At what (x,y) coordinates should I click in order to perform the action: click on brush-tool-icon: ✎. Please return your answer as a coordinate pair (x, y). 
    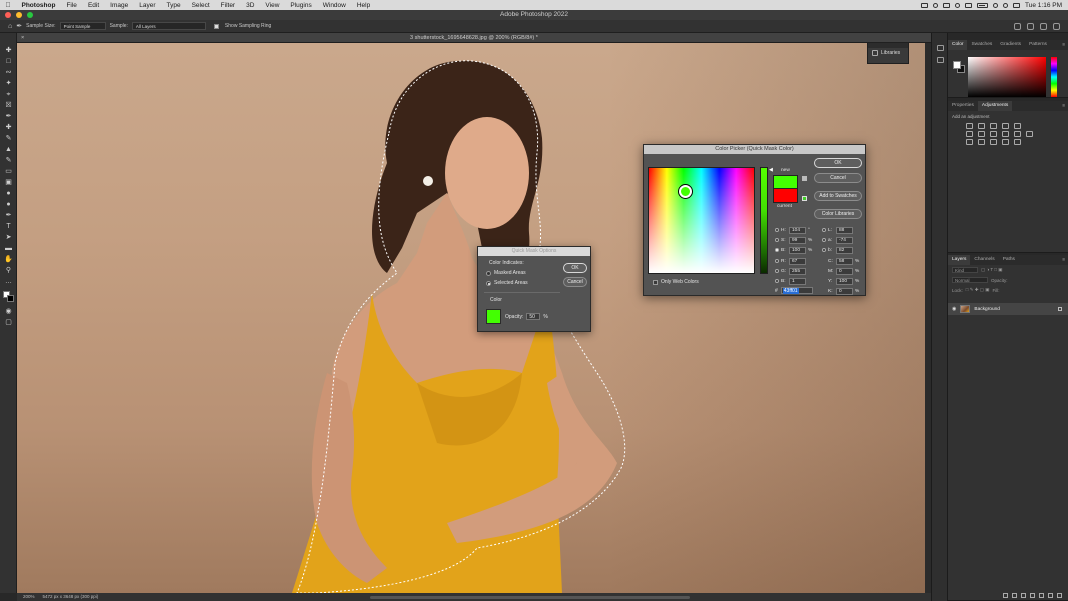
    Looking at the image, I should click on (8, 139).